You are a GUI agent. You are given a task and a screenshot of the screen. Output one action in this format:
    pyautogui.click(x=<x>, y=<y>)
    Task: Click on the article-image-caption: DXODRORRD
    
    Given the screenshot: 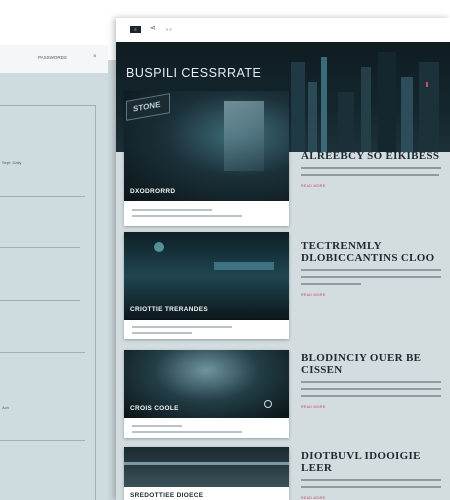 What is the action you would take?
    pyautogui.click(x=153, y=191)
    